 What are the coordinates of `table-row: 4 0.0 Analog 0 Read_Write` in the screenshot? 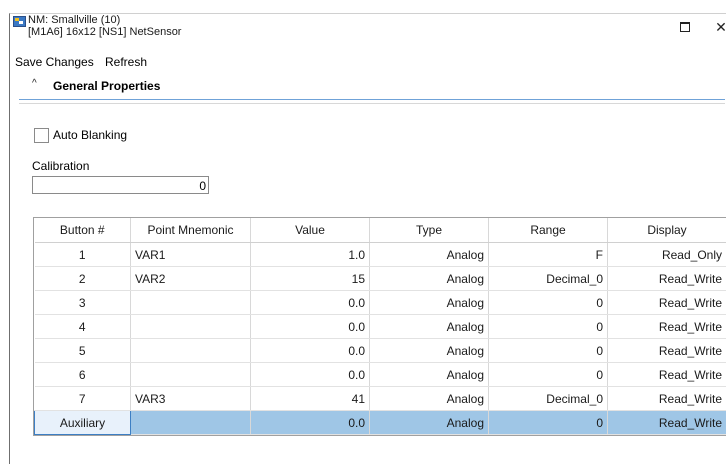 It's located at (380, 327).